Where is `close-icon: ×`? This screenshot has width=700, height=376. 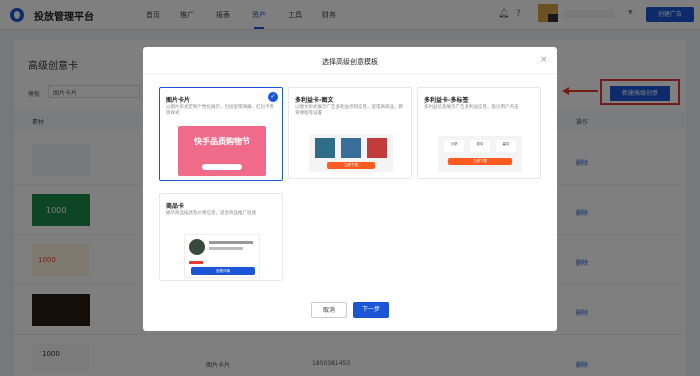 close-icon: × is located at coordinates (544, 60).